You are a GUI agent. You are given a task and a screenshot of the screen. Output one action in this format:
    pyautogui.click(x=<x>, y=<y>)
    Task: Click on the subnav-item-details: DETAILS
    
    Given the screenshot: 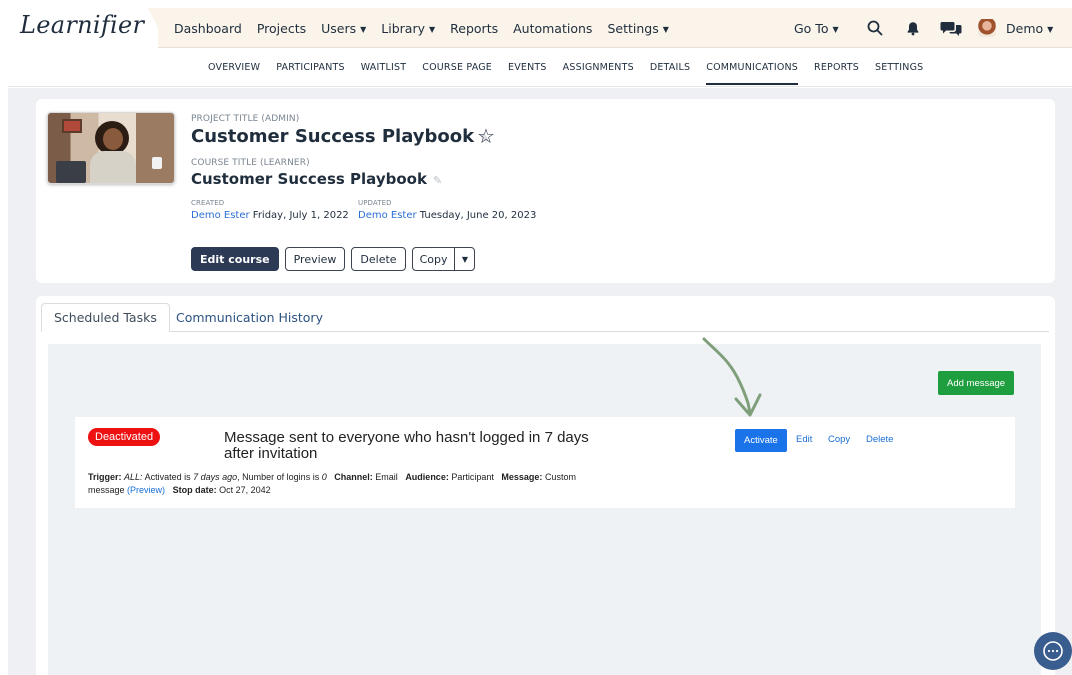 What is the action you would take?
    pyautogui.click(x=670, y=68)
    